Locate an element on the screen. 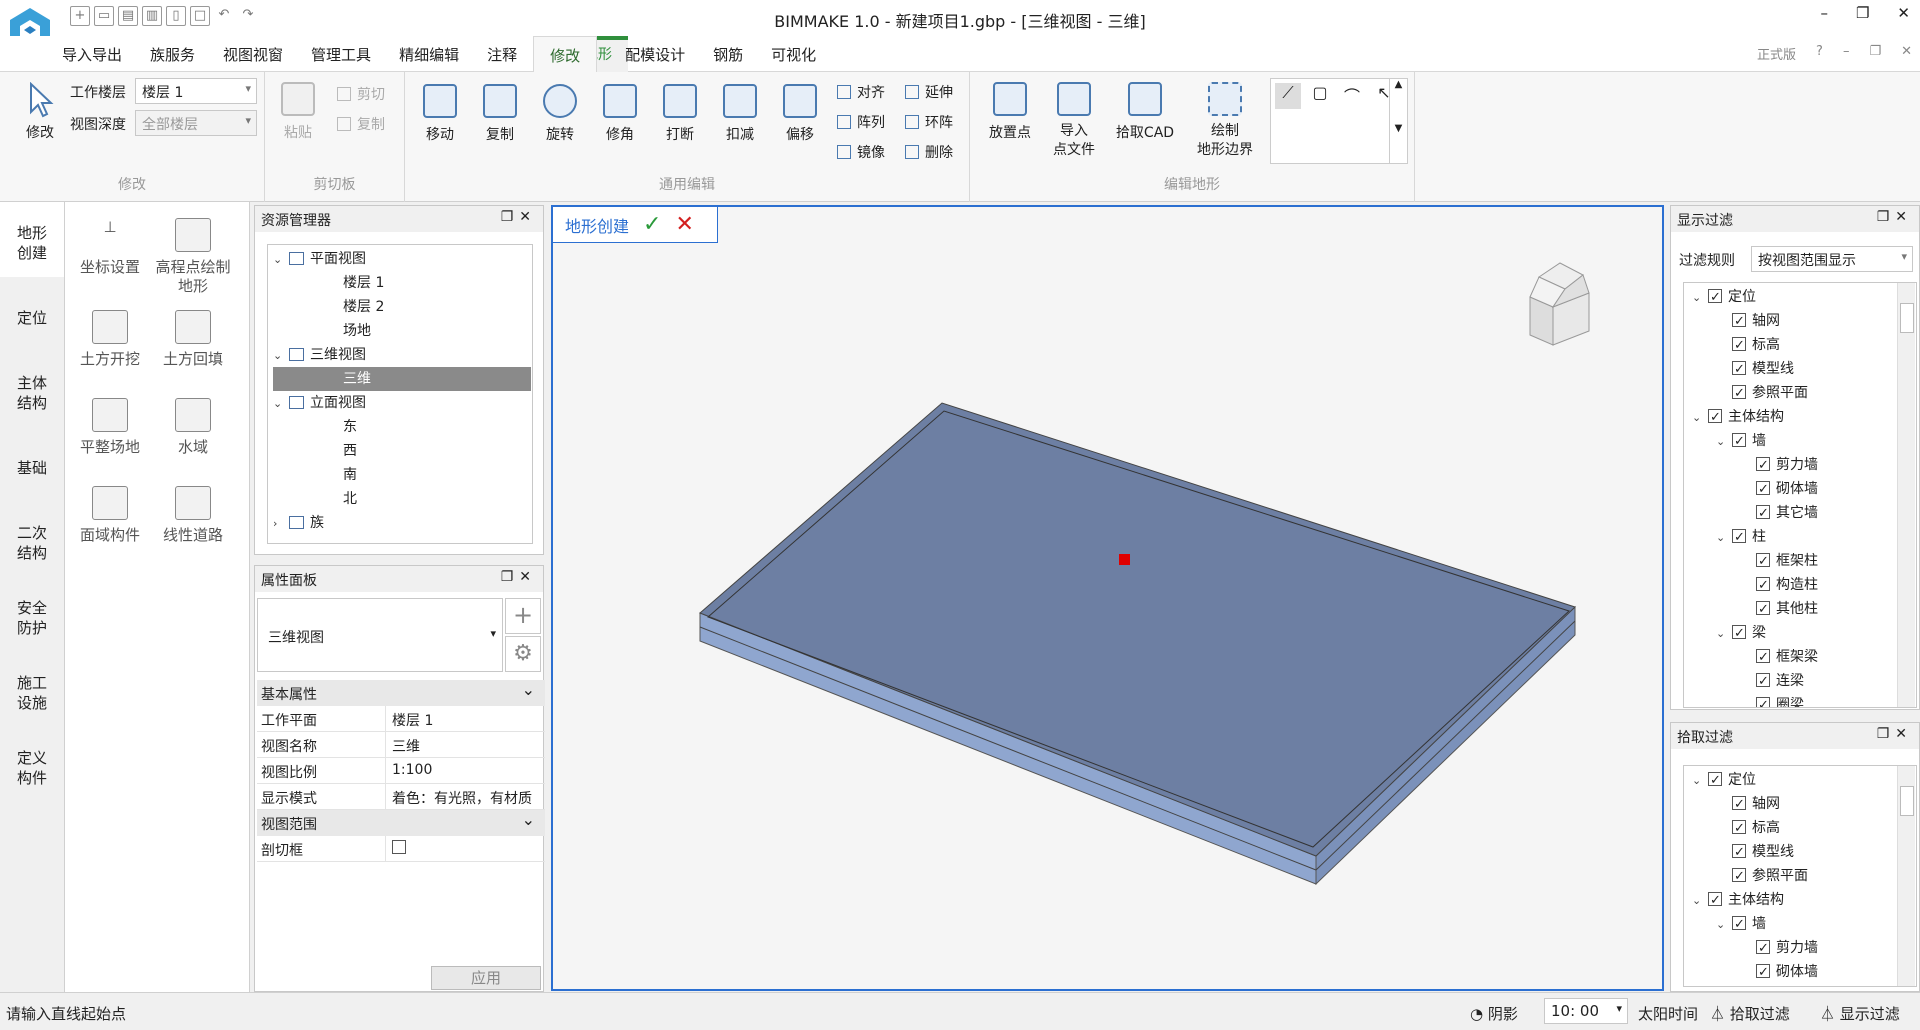  menu-view-window: 视图视窗 is located at coordinates (253, 58).